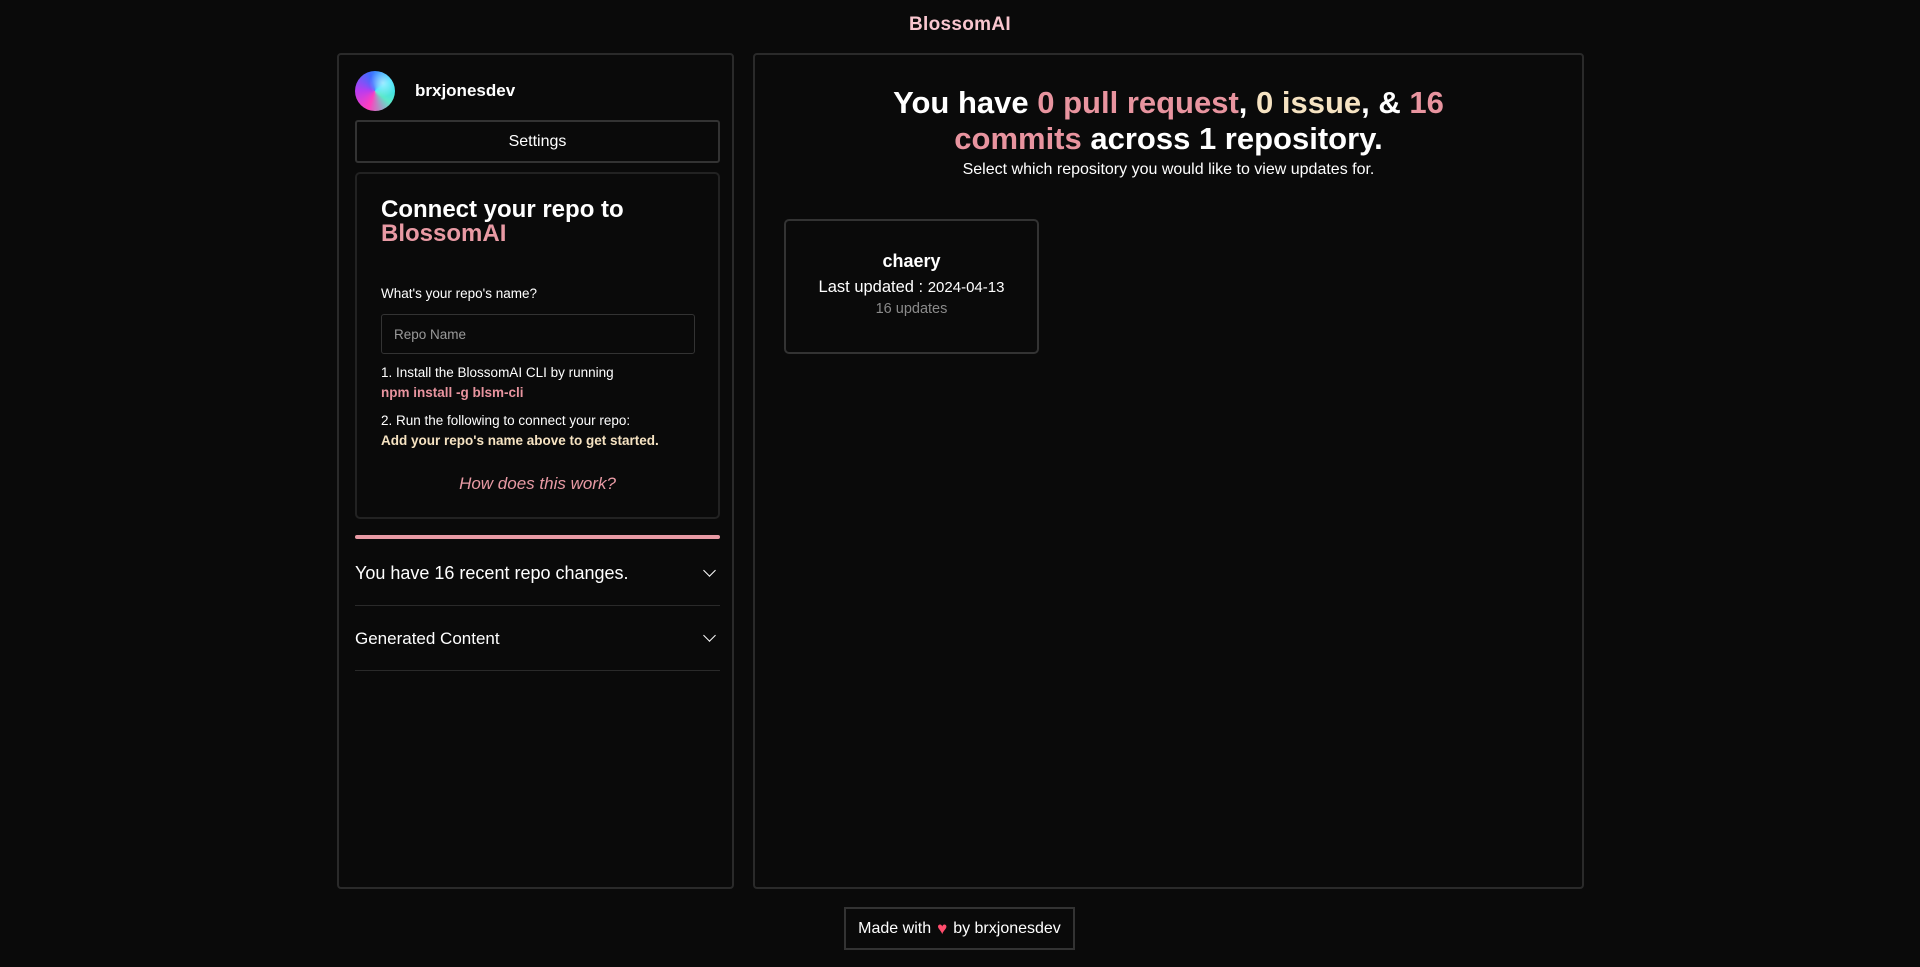 This screenshot has height=967, width=1920. Describe the element at coordinates (1138, 102) in the screenshot. I see `pull-request-count: 0 pull request` at that location.